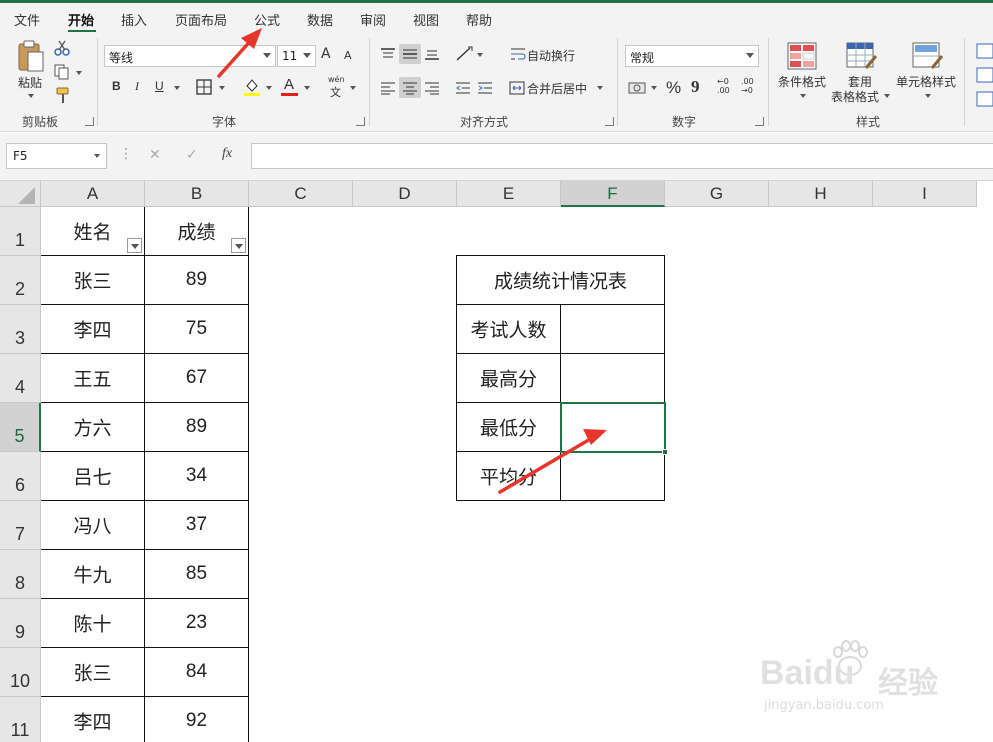 This screenshot has height=742, width=993. I want to click on arrow-to-active-cell, so click(552, 461).